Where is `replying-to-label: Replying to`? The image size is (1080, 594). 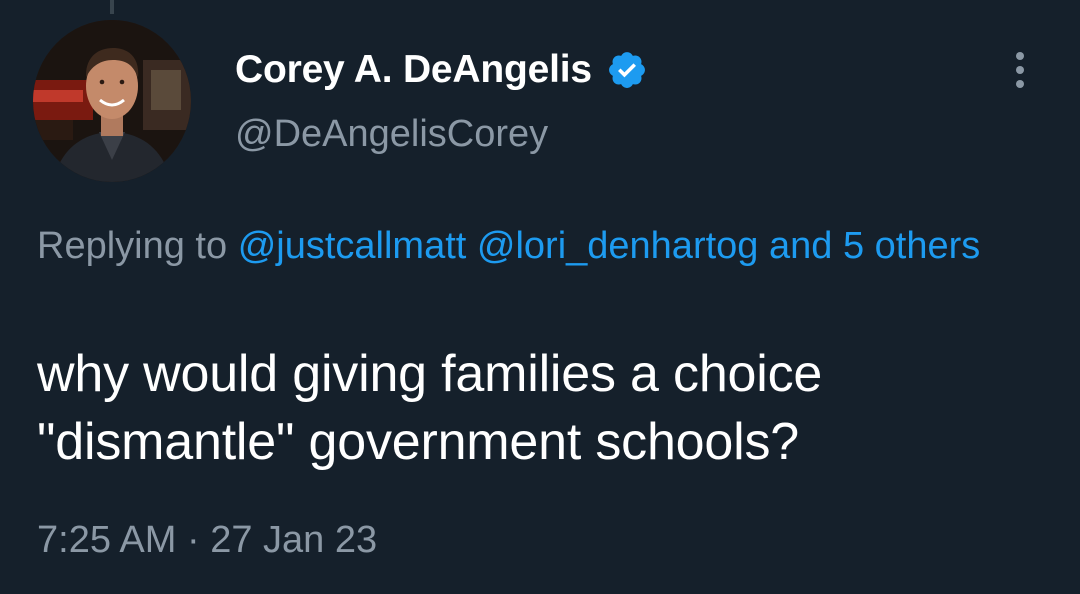
replying-to-label: Replying to is located at coordinates (132, 246).